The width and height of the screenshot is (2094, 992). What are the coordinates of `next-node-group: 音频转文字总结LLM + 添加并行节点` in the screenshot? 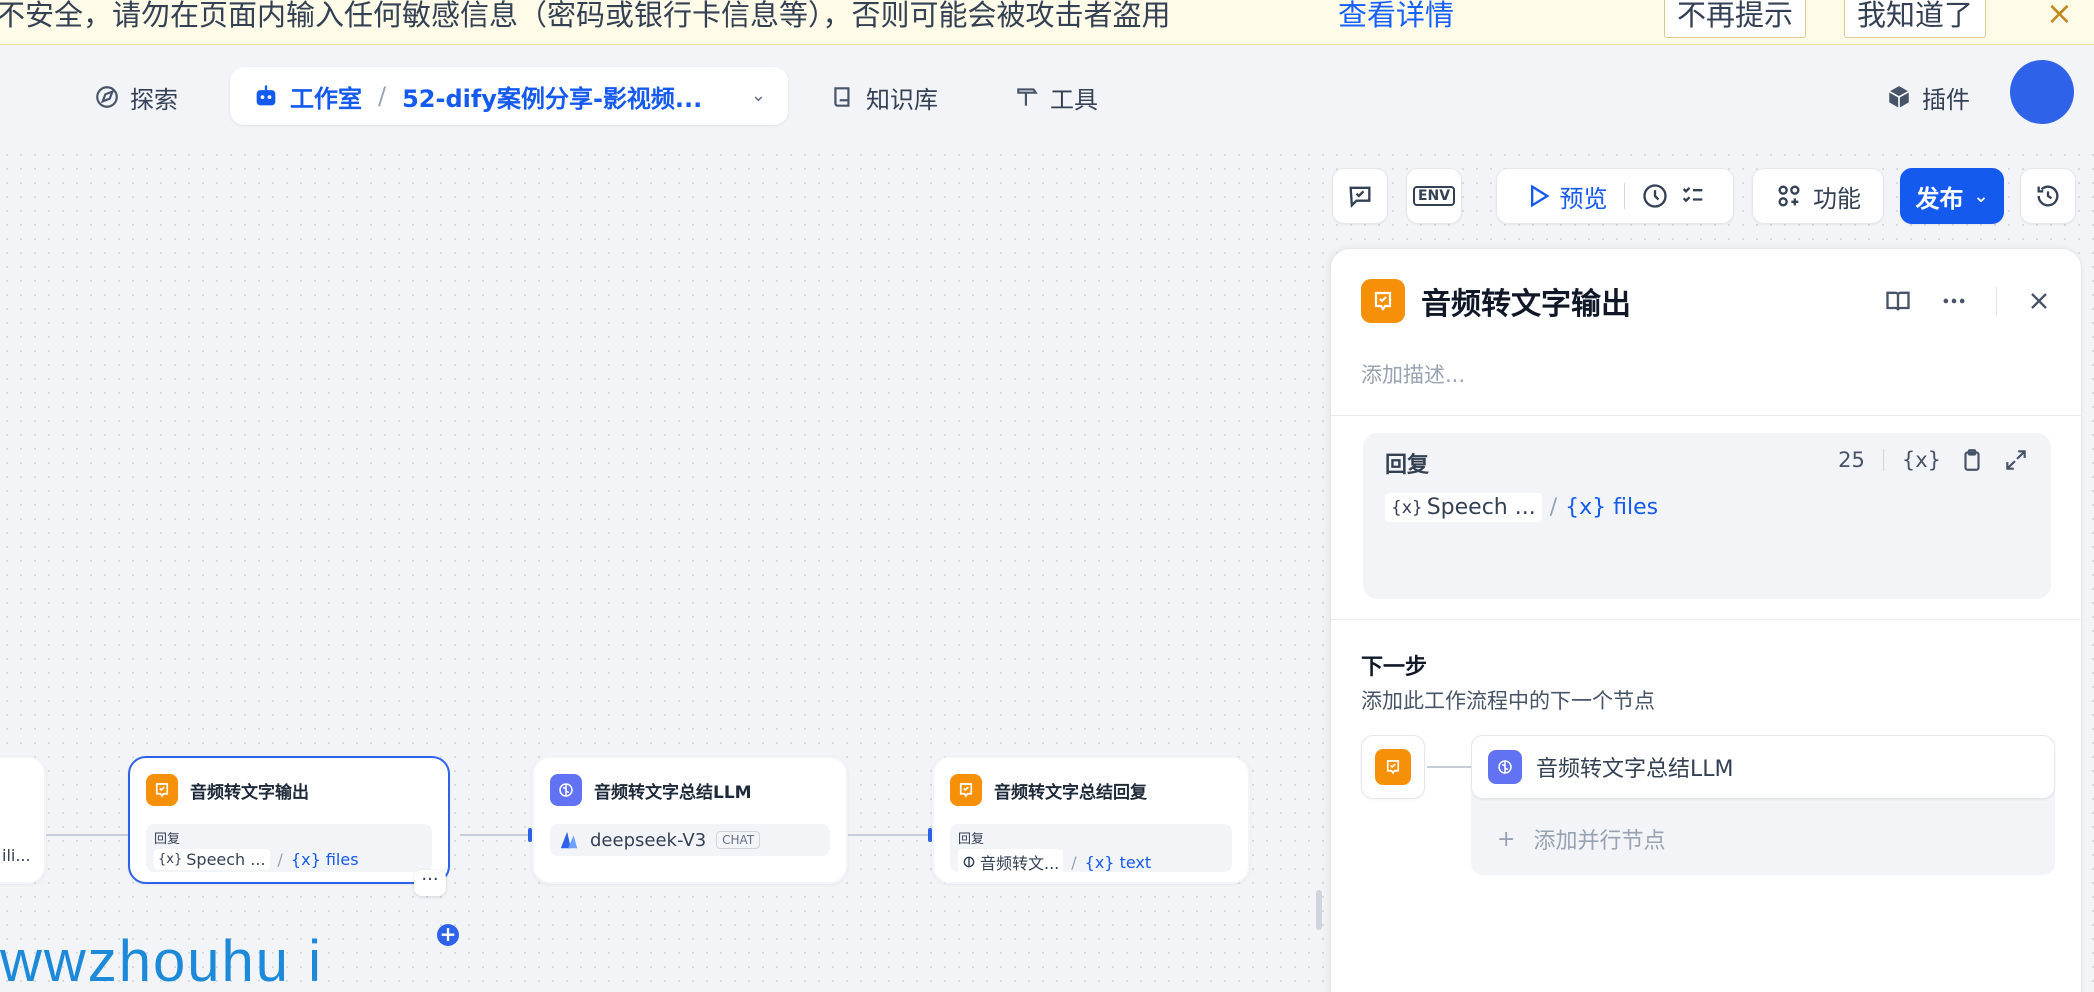 It's located at (1763, 805).